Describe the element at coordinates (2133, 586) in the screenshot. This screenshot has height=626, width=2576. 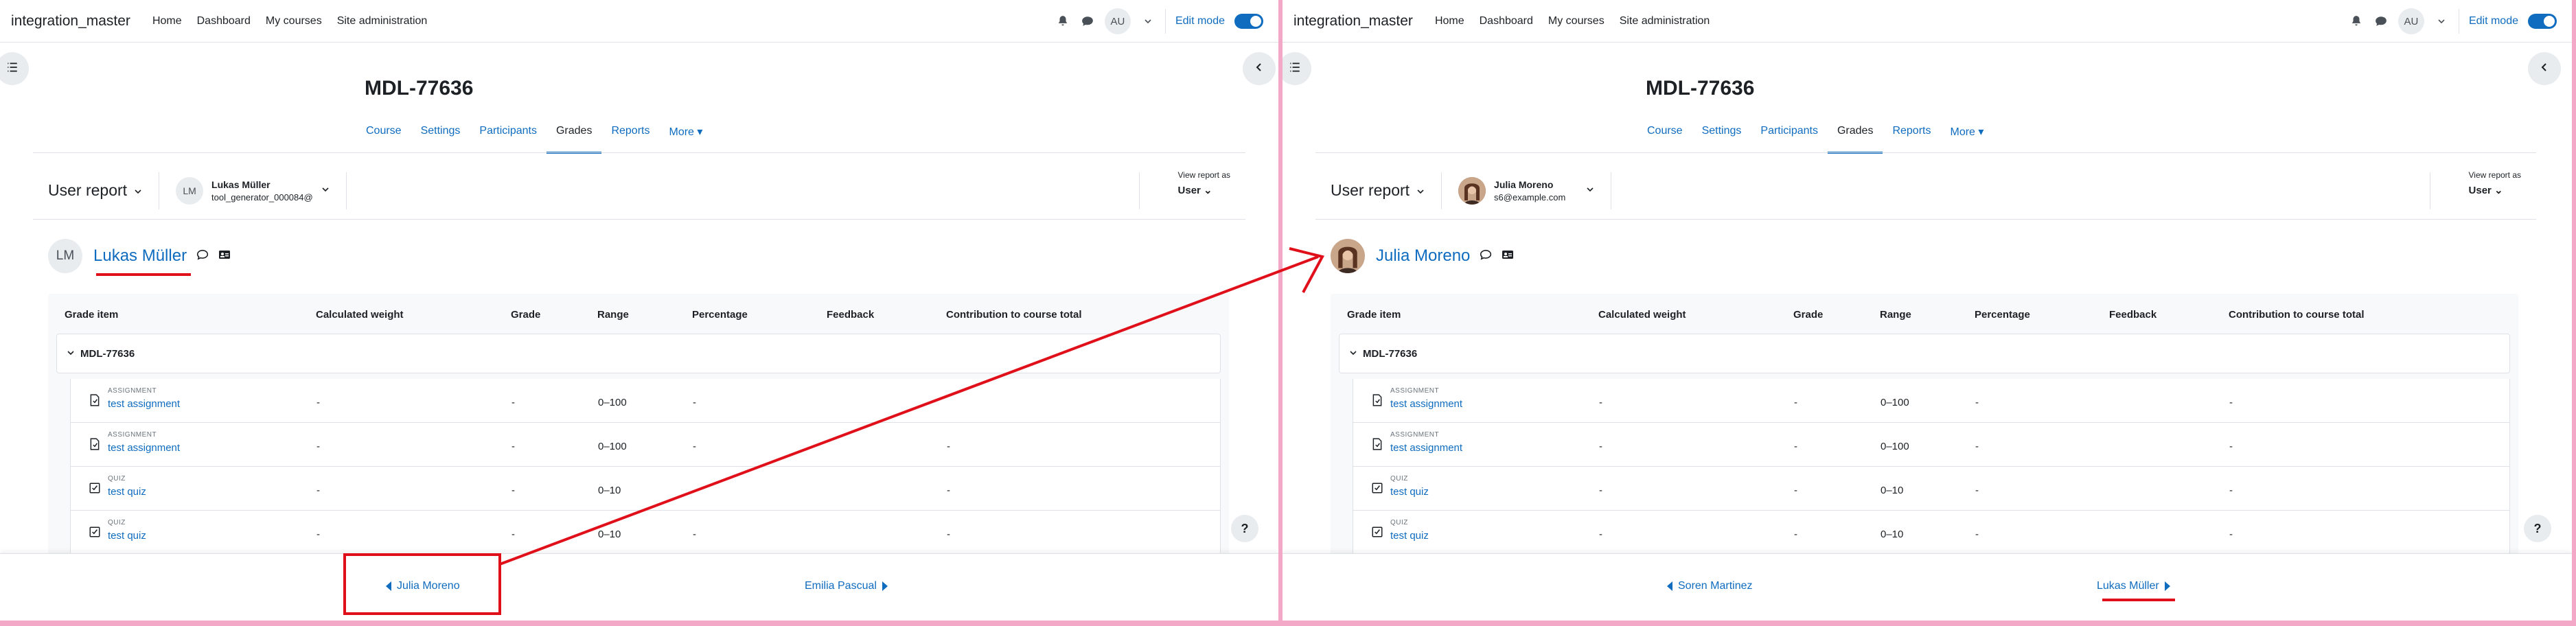
I see `next-user-link: Lukas Müller` at that location.